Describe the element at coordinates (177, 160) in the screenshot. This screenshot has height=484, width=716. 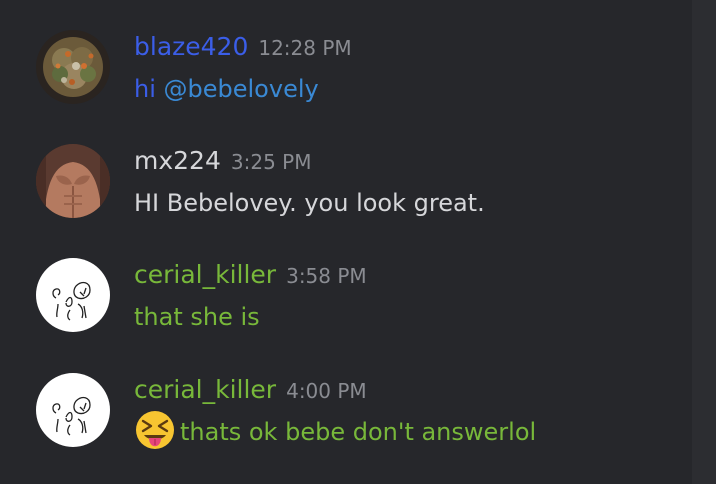
I see `username: mx224` at that location.